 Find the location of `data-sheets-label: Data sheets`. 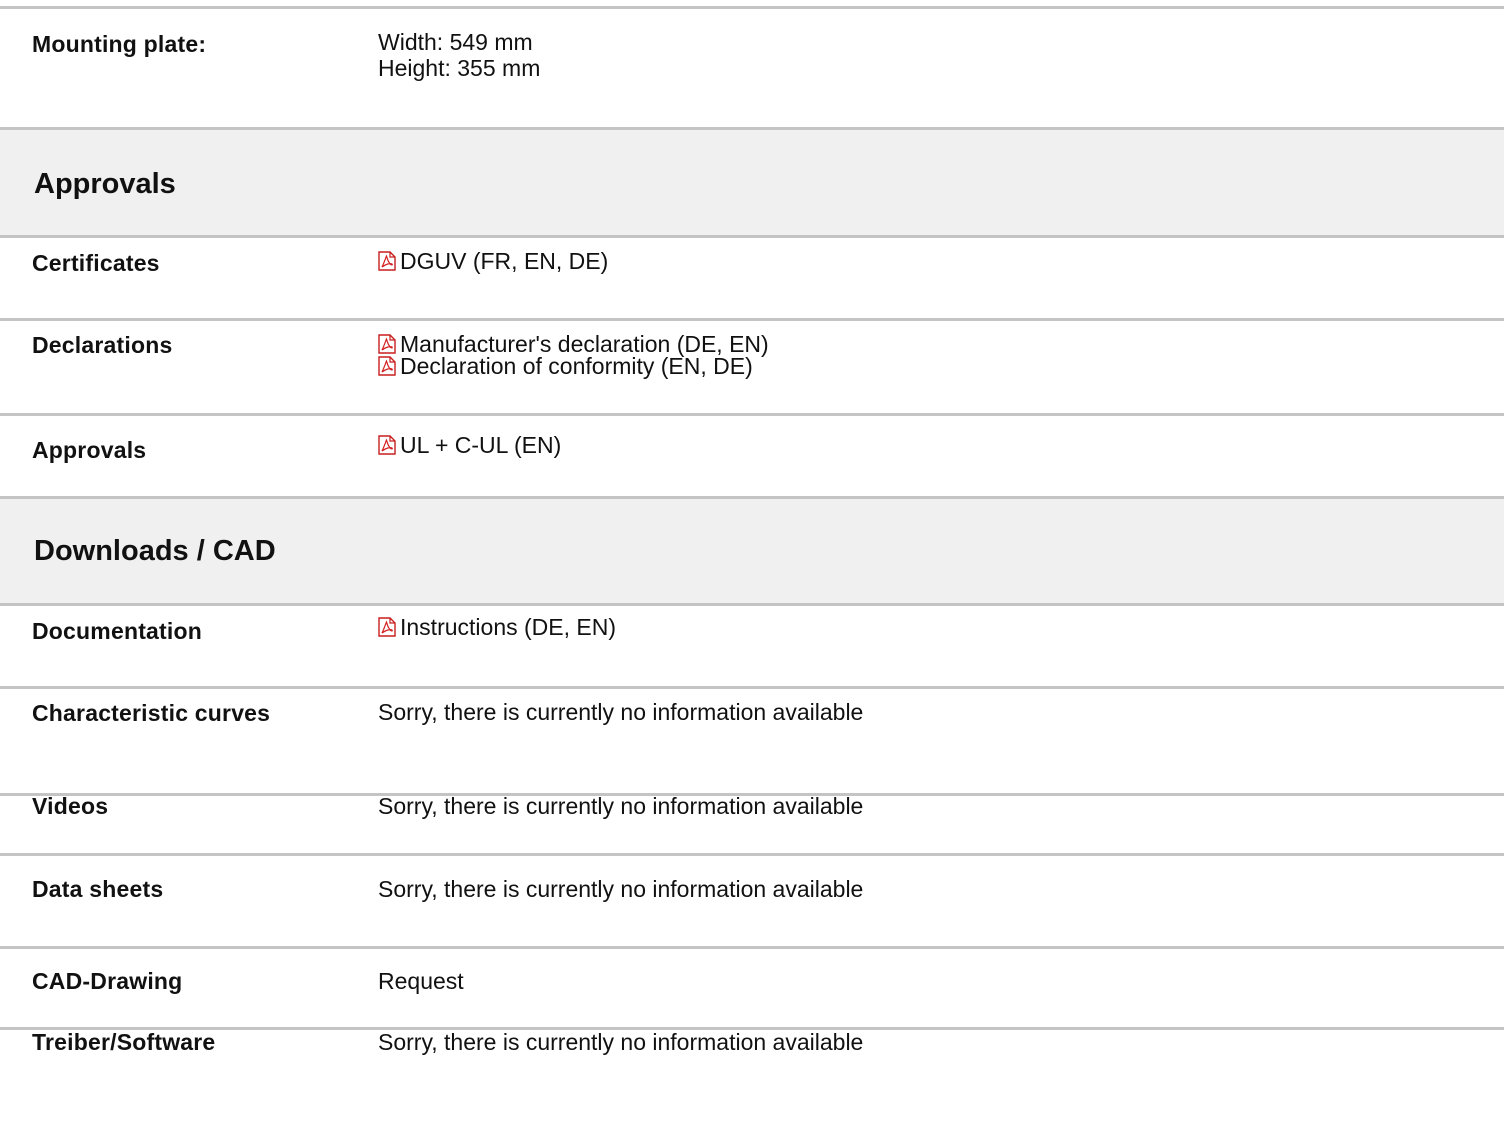

data-sheets-label: Data sheets is located at coordinates (98, 889).